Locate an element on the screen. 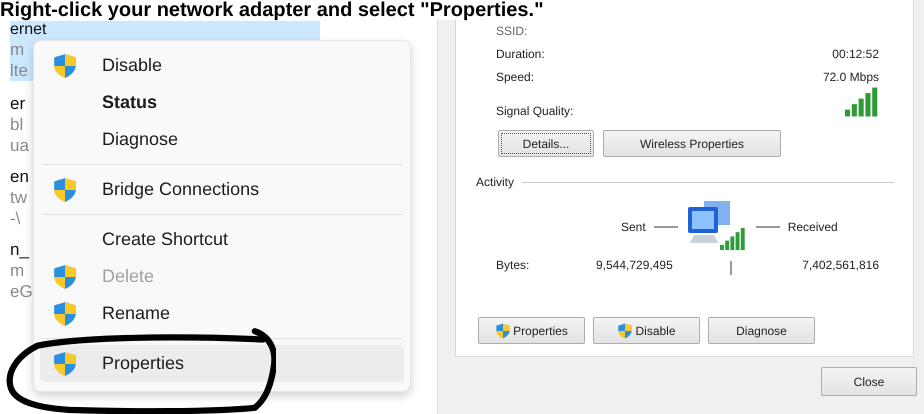 The image size is (924, 414). bytes-received-value: 7,402,561,816 is located at coordinates (840, 265).